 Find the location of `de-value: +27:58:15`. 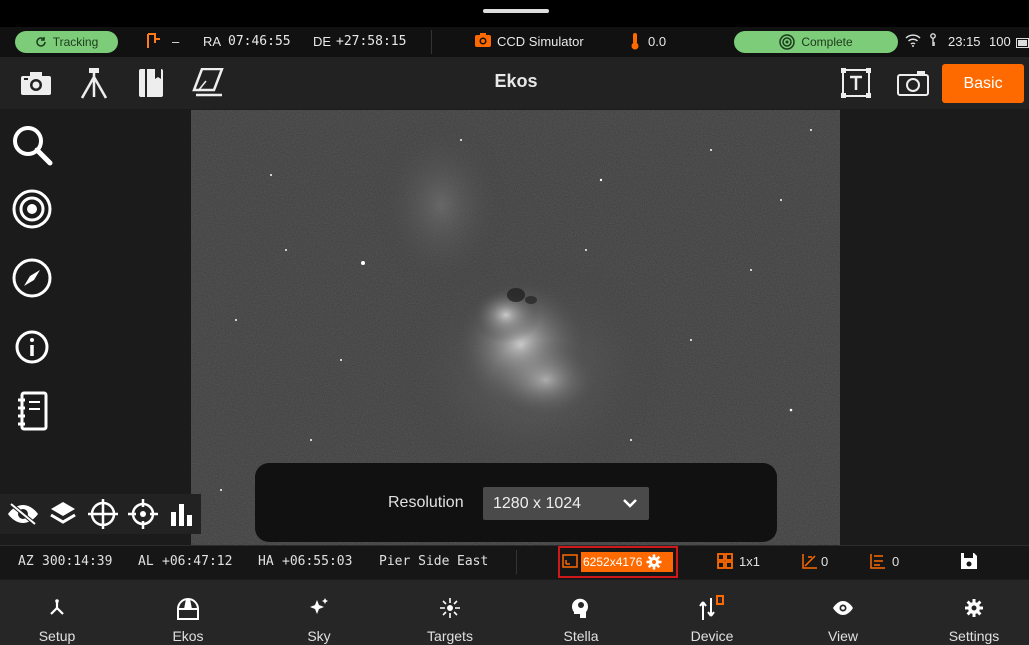

de-value: +27:58:15 is located at coordinates (371, 41).